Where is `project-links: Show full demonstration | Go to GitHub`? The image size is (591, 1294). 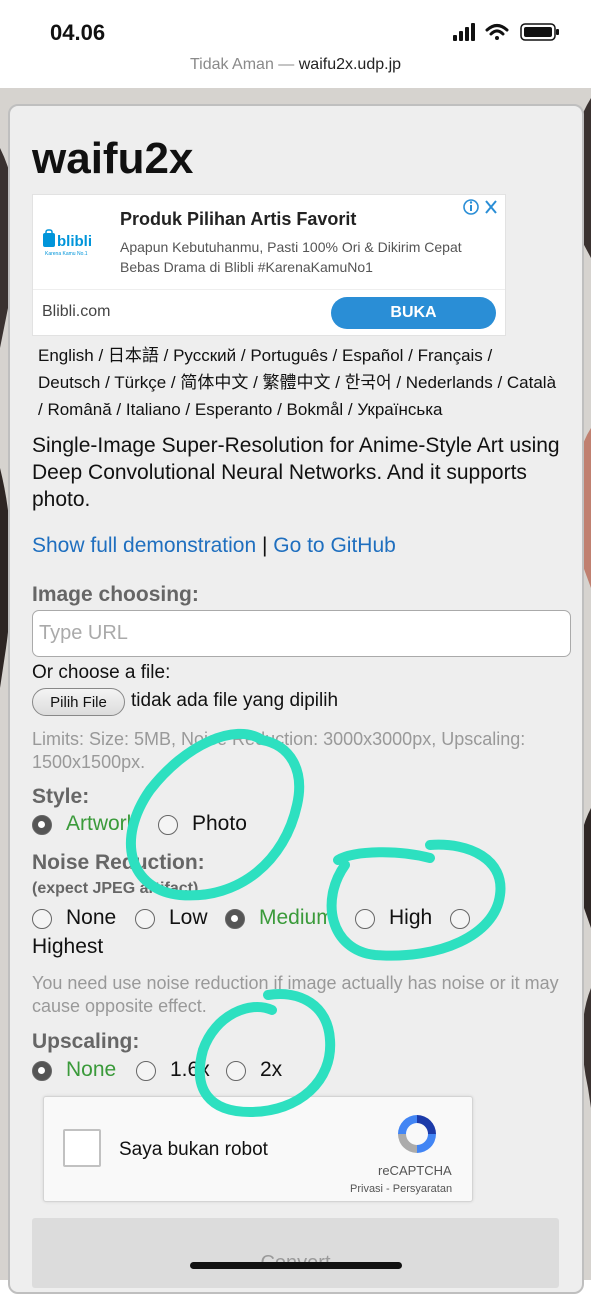
project-links: Show full demonstration | Go to GitHub is located at coordinates (214, 546).